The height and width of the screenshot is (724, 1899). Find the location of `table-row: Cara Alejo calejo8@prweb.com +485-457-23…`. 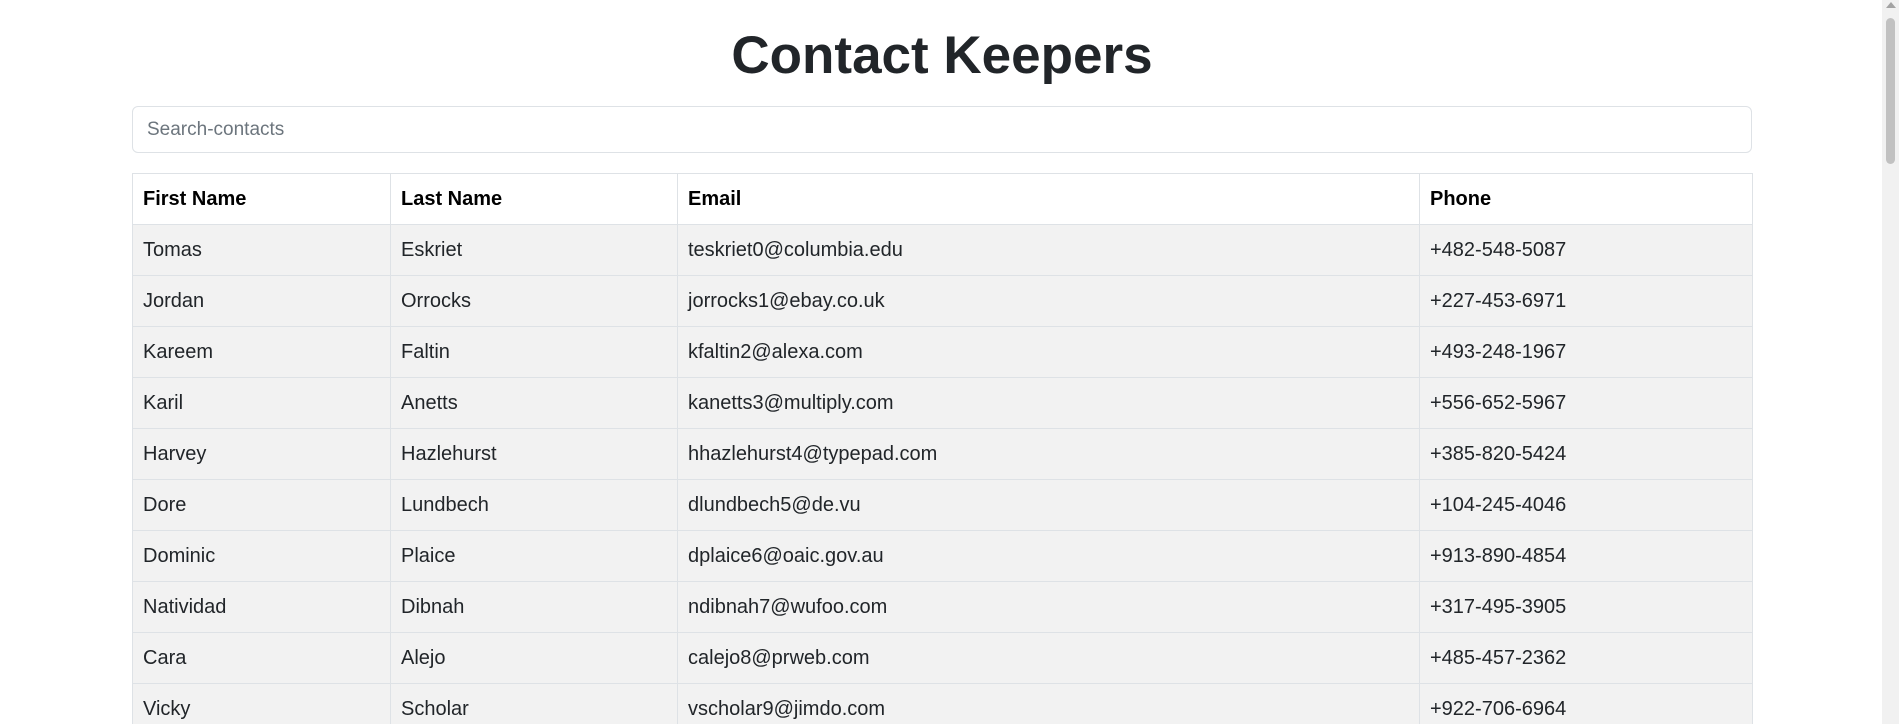

table-row: Cara Alejo calejo8@prweb.com +485-457-23… is located at coordinates (942, 658).